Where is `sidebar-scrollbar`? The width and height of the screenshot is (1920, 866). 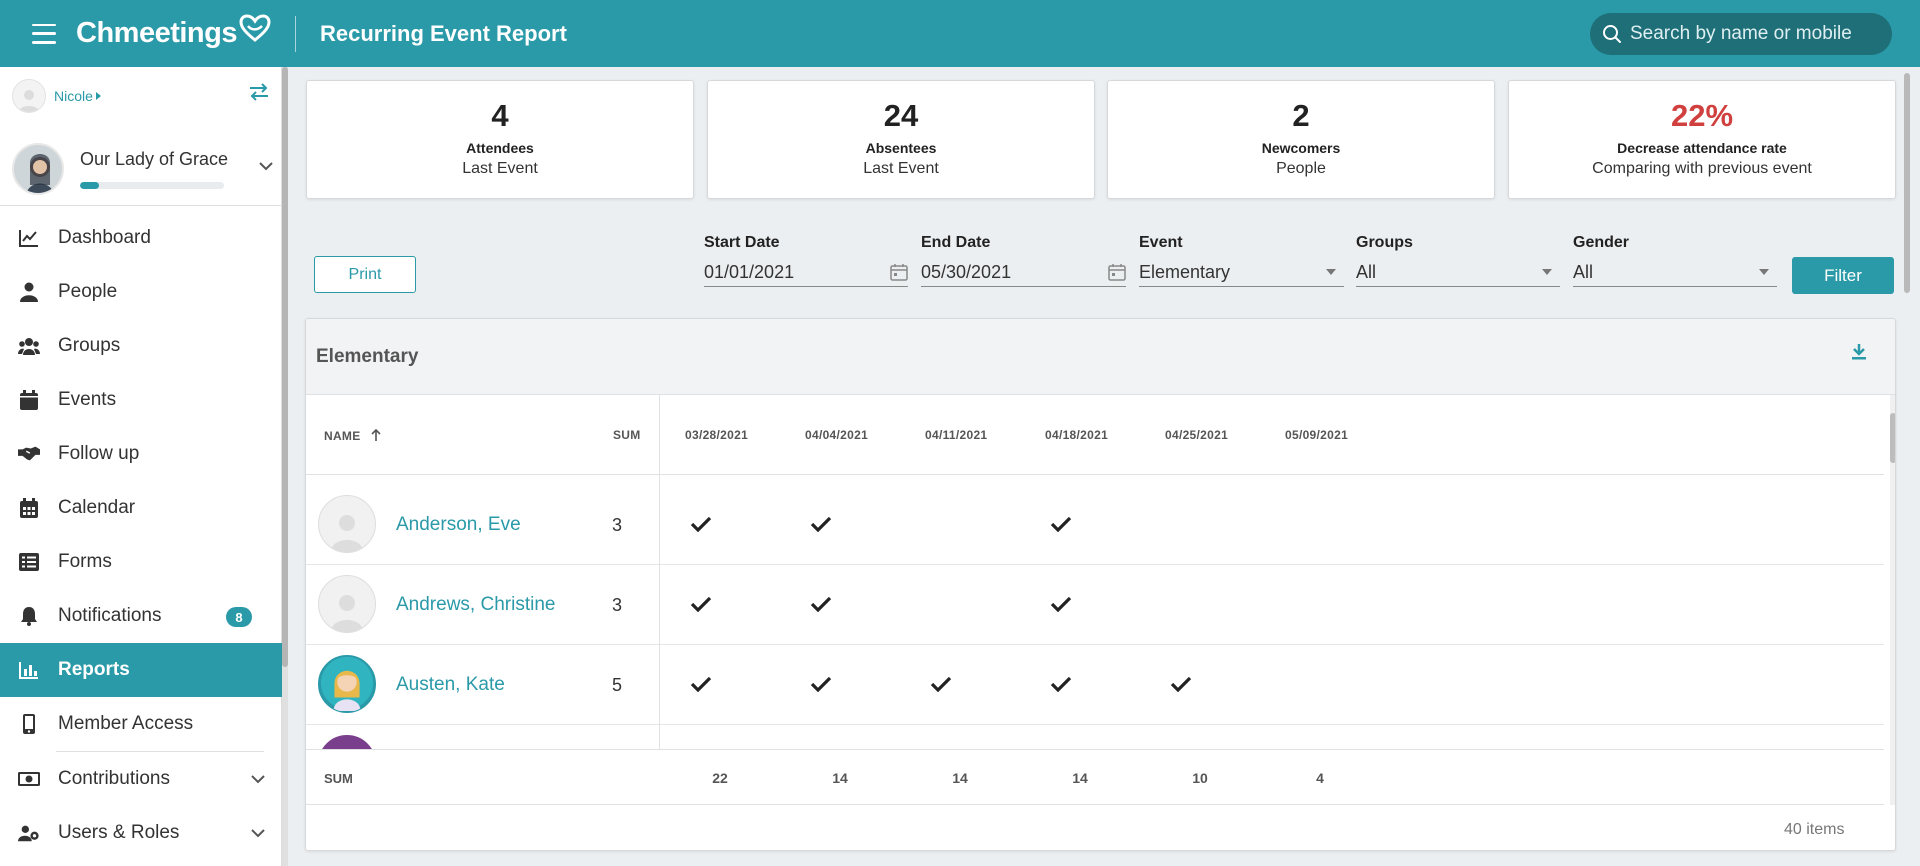 sidebar-scrollbar is located at coordinates (285, 466).